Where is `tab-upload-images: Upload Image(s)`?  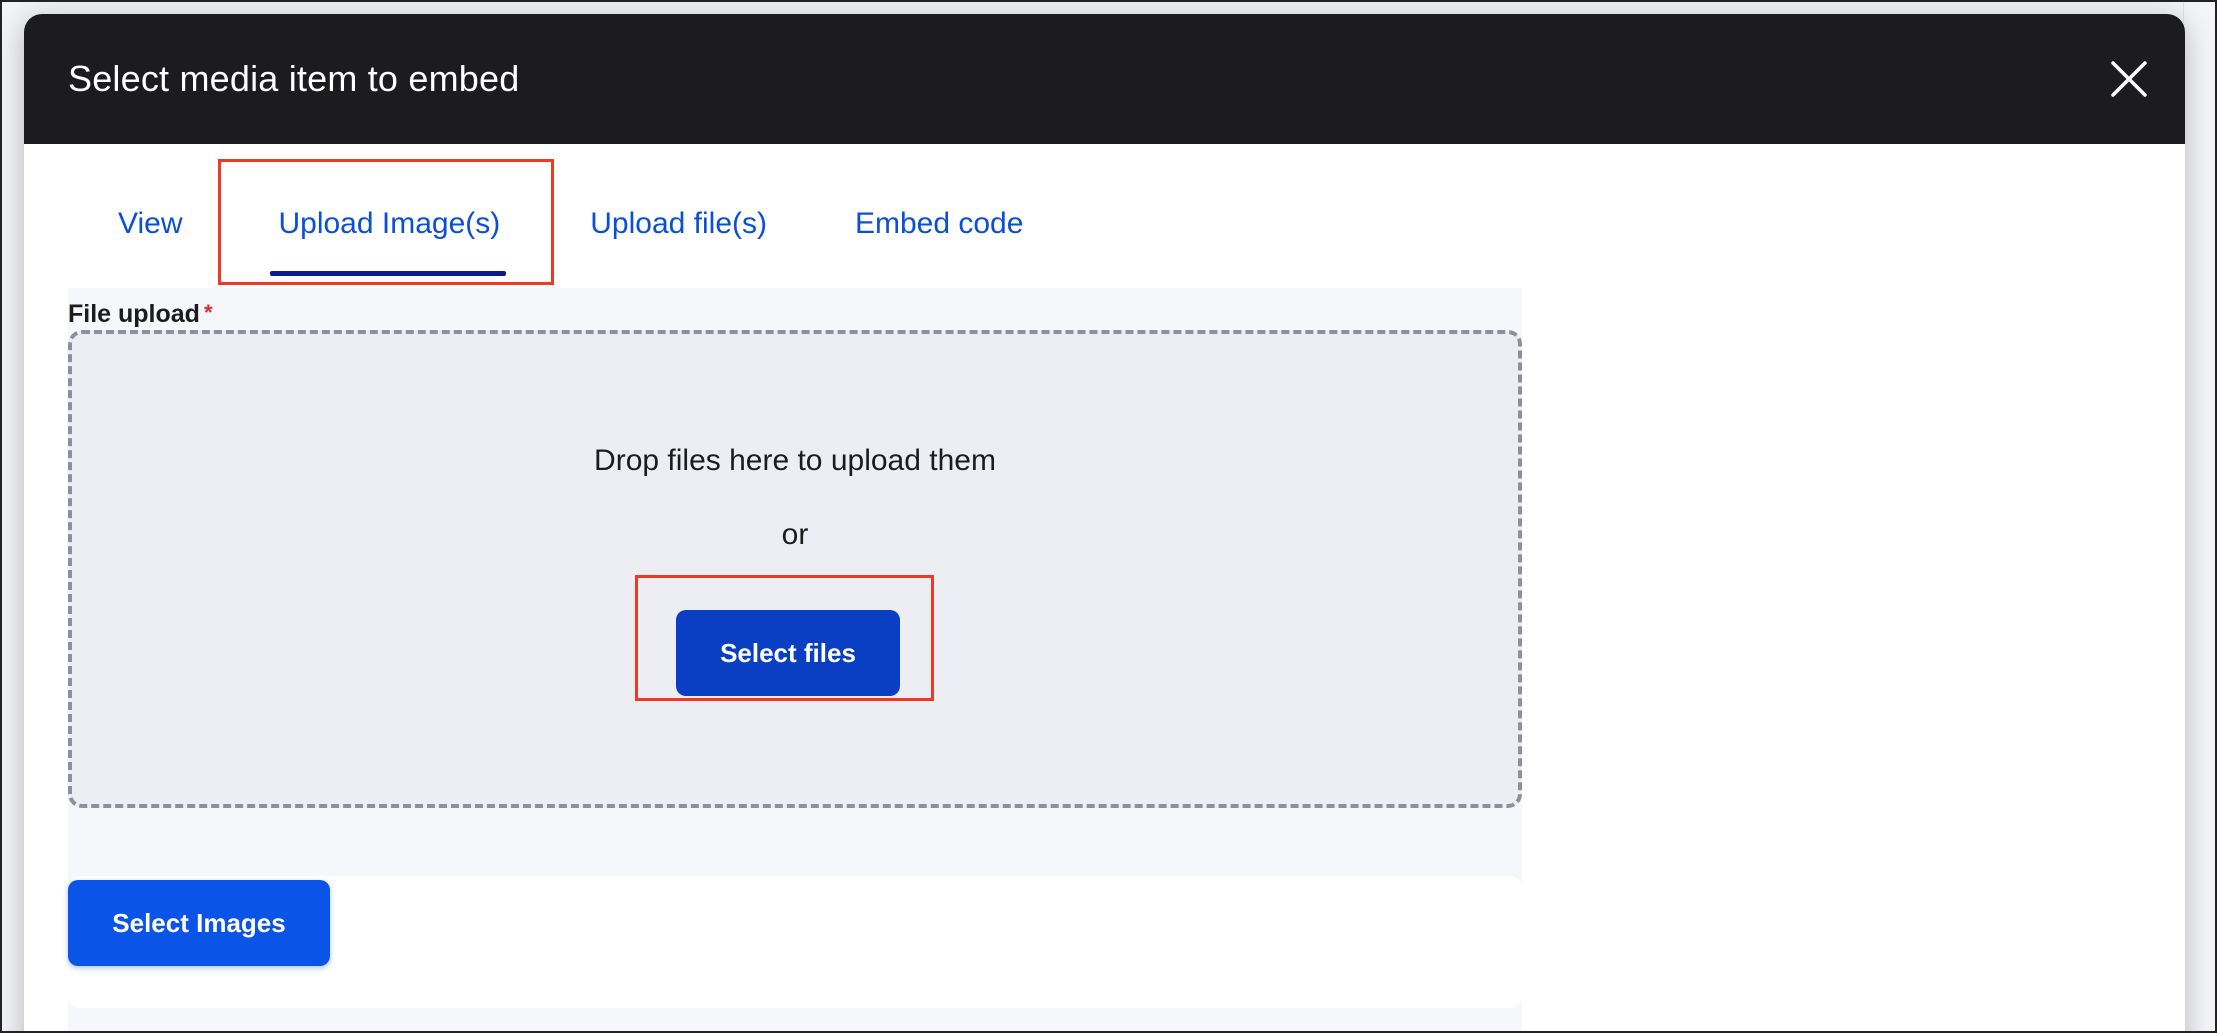 tab-upload-images: Upload Image(s) is located at coordinates (388, 224).